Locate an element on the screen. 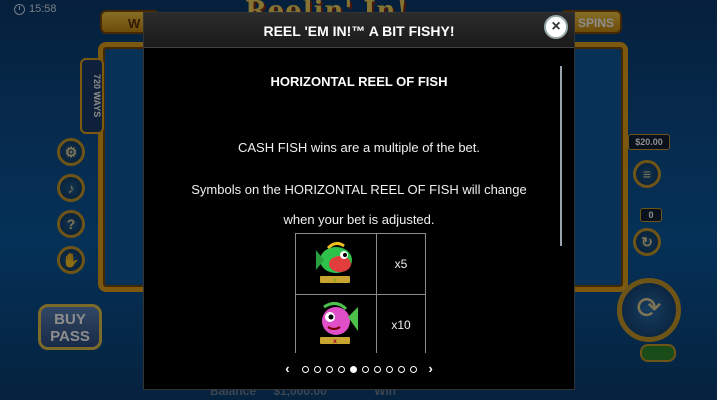  multiplier-cell: x5 is located at coordinates (401, 264).